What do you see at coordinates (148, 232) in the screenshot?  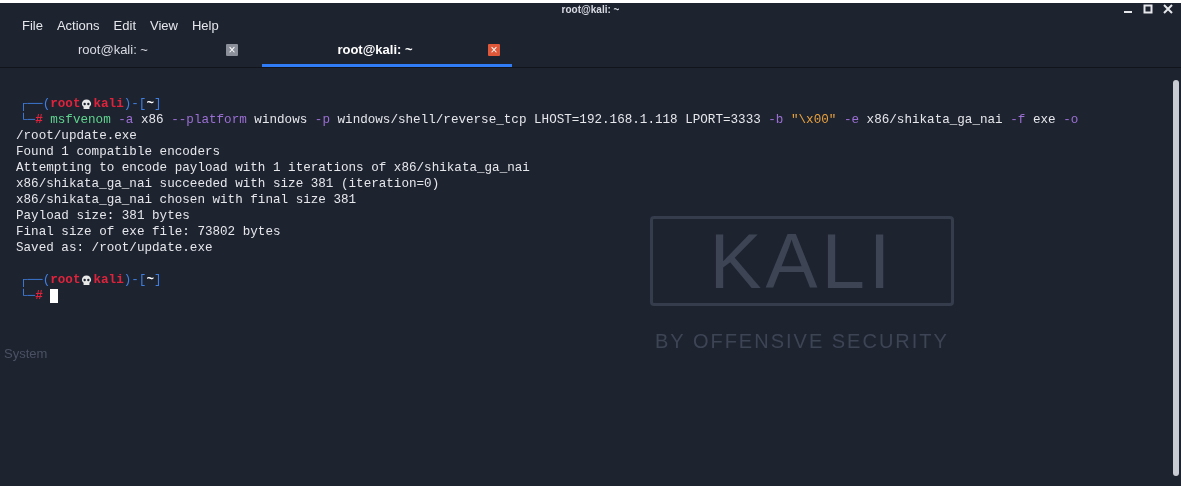 I see `output-line: Final size of exe file: 73802 bytes` at bounding box center [148, 232].